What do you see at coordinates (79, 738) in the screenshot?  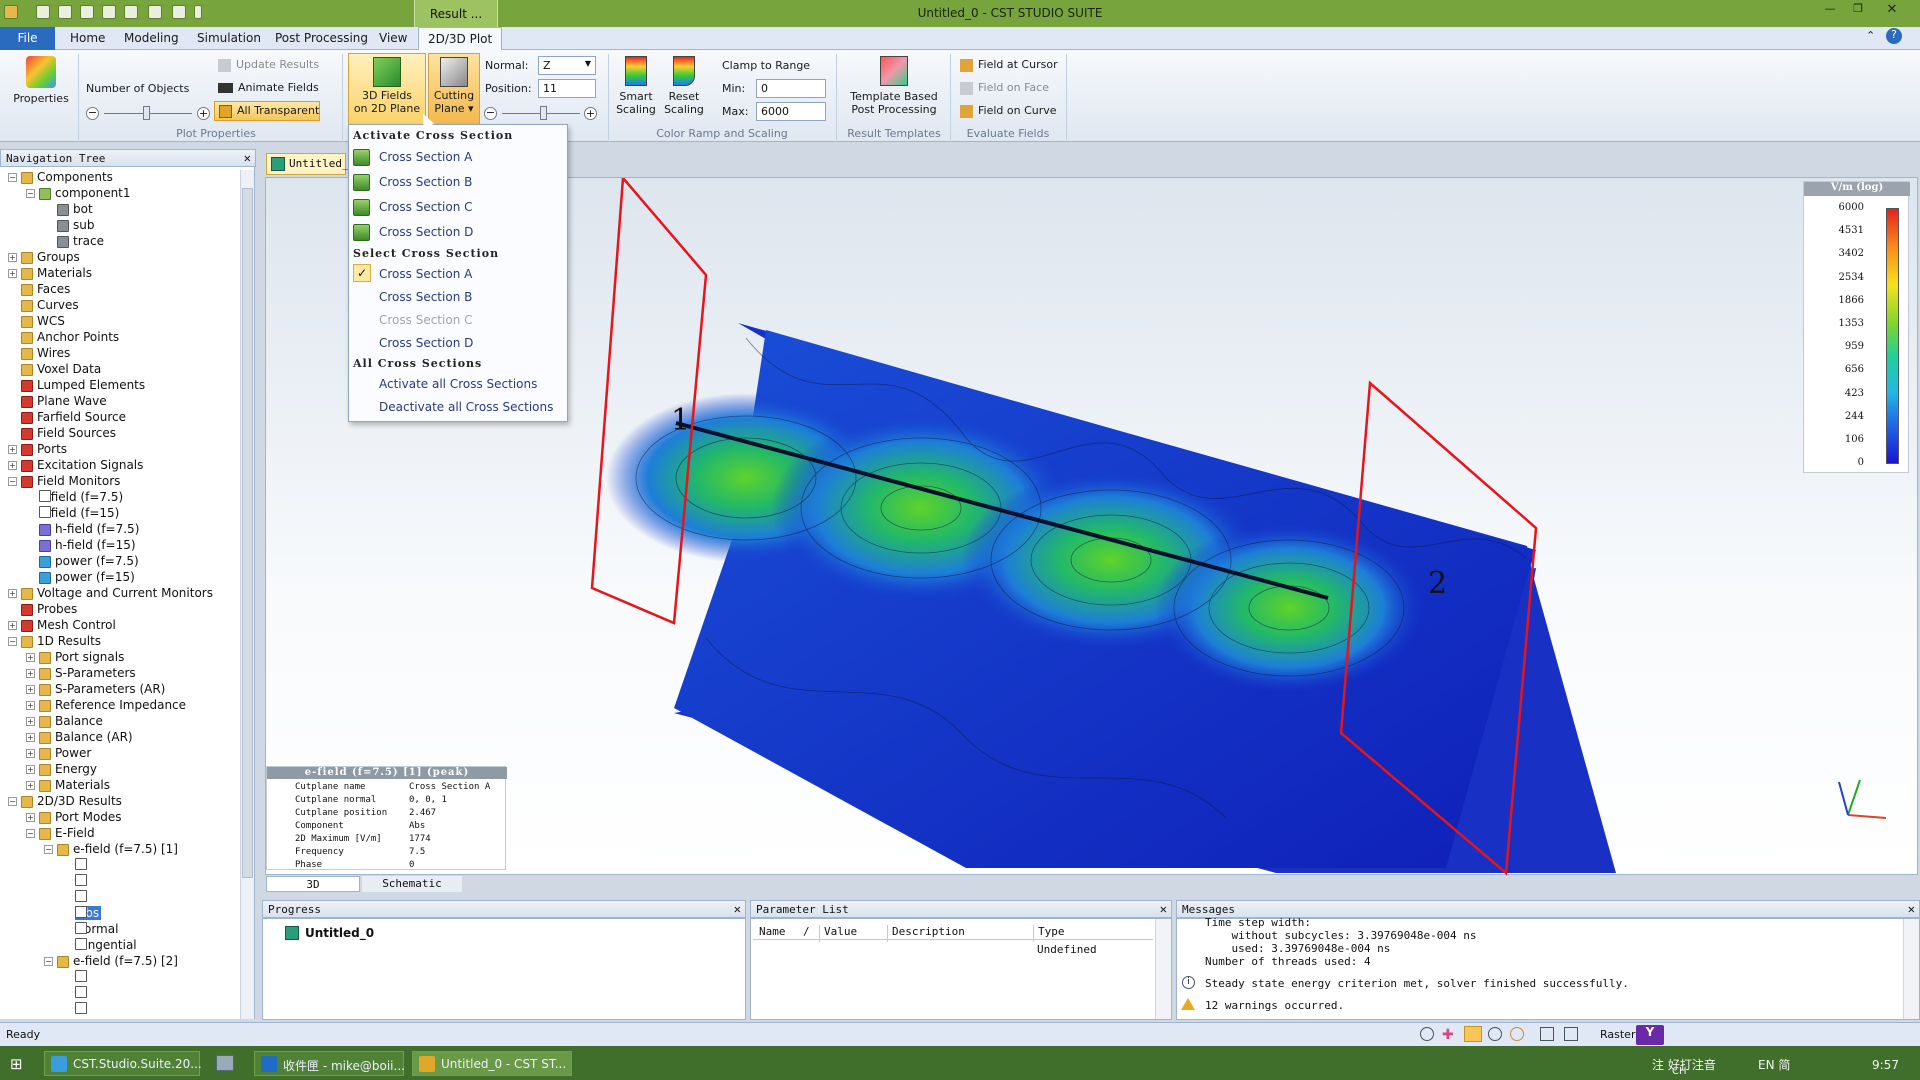 I see `tree-node: + Balance (AR)` at bounding box center [79, 738].